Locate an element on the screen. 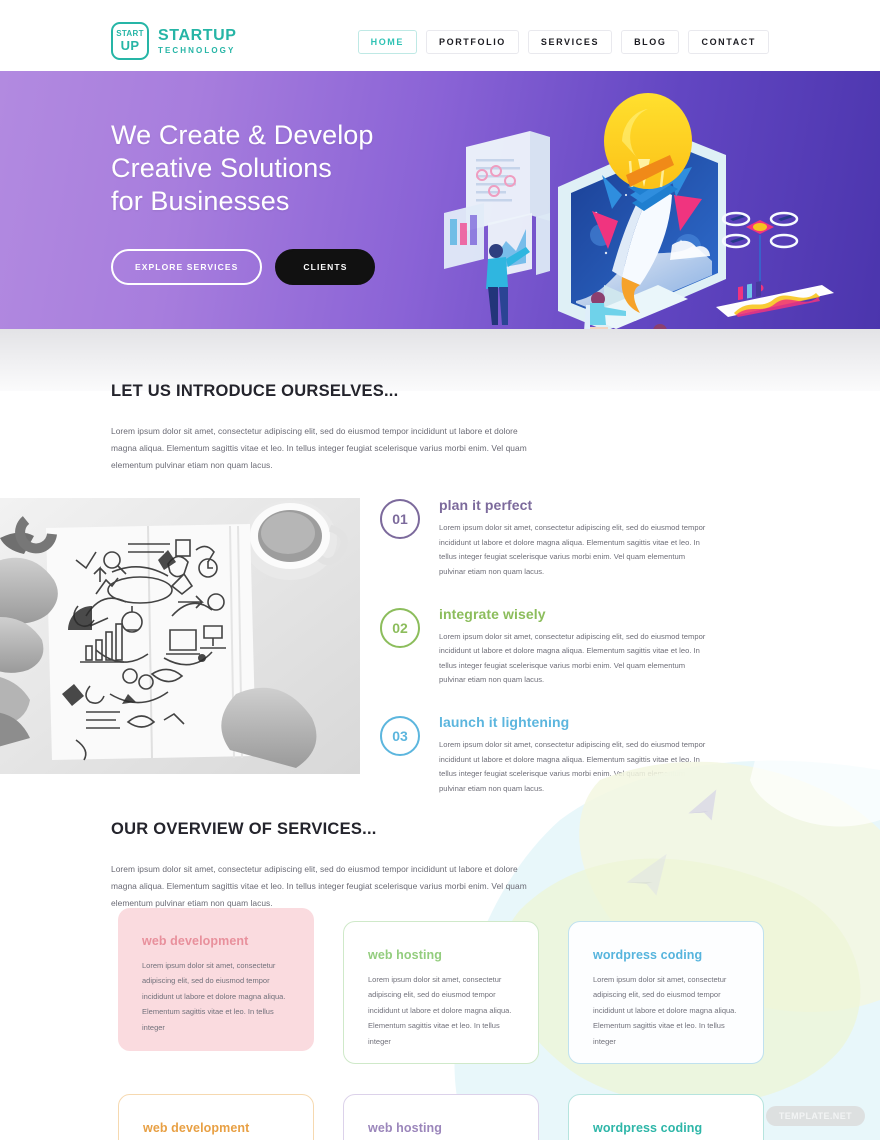 The width and height of the screenshot is (880, 1140). hero-illustration is located at coordinates (653, 200).